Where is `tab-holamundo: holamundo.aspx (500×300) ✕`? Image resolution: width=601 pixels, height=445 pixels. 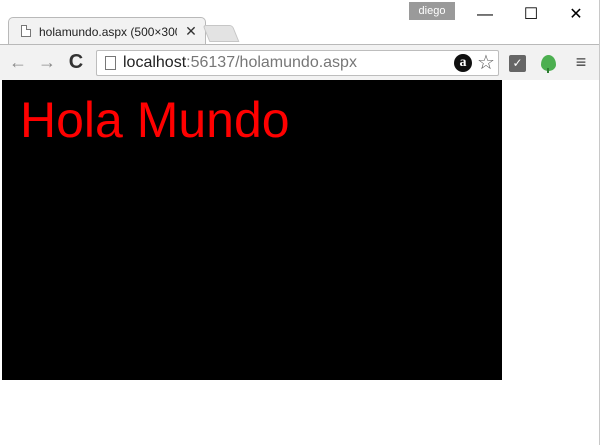 tab-holamundo: holamundo.aspx (500×300) ✕ is located at coordinates (107, 30).